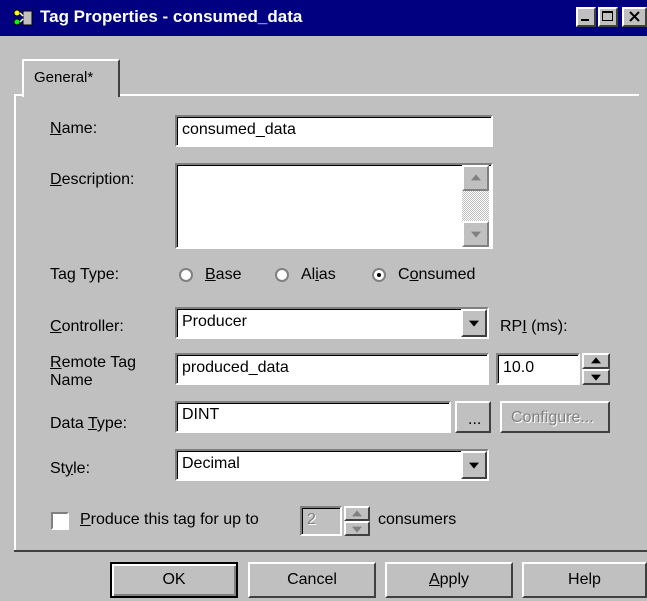 Image resolution: width=647 pixels, height=601 pixels. I want to click on scroll-up-button, so click(475, 178).